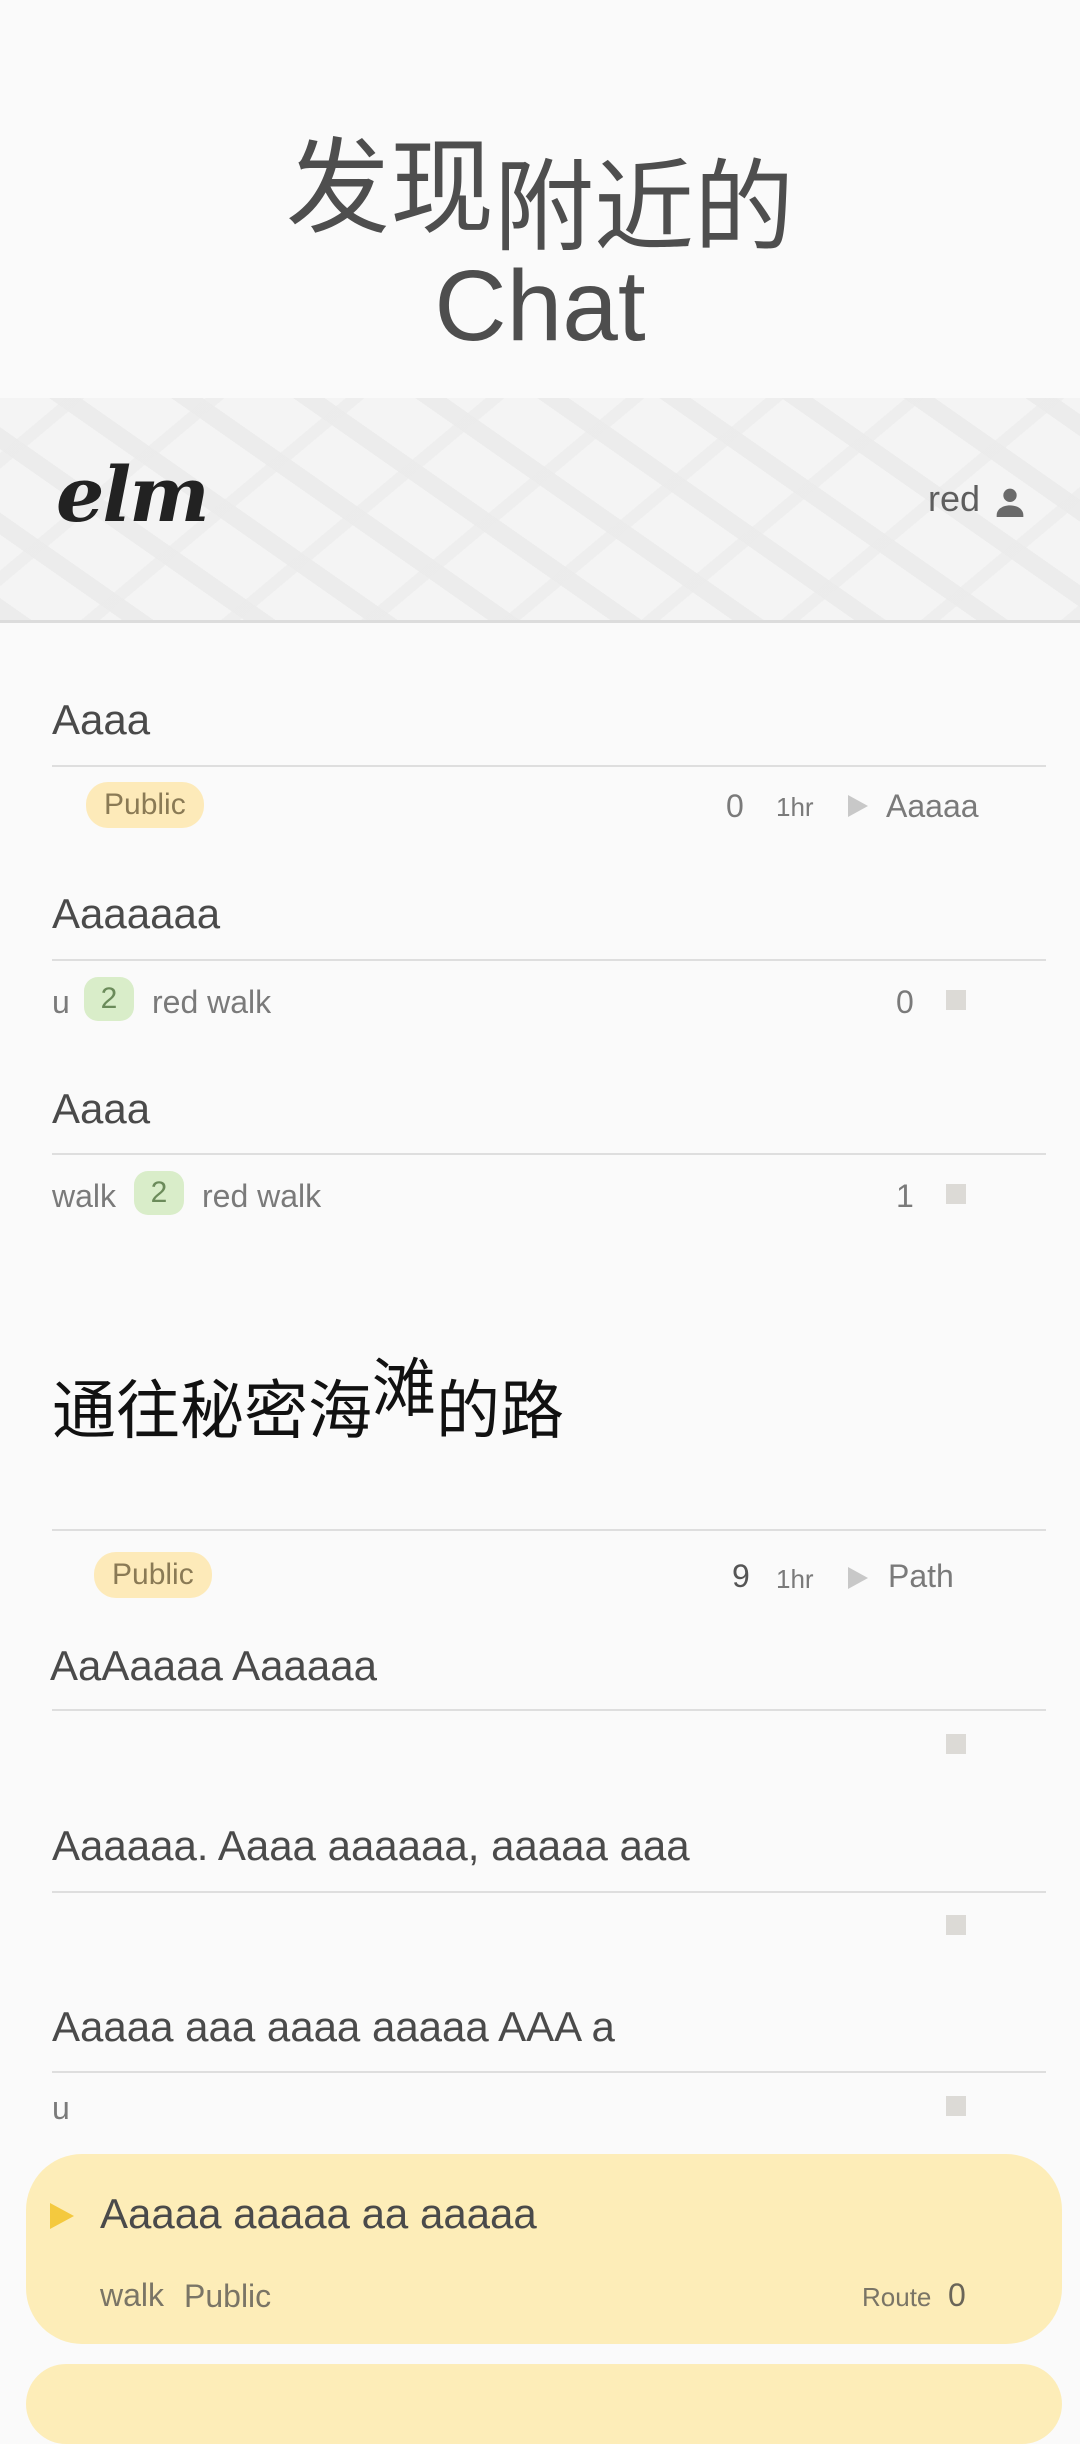  What do you see at coordinates (133, 494) in the screenshot?
I see `app-logo: elm` at bounding box center [133, 494].